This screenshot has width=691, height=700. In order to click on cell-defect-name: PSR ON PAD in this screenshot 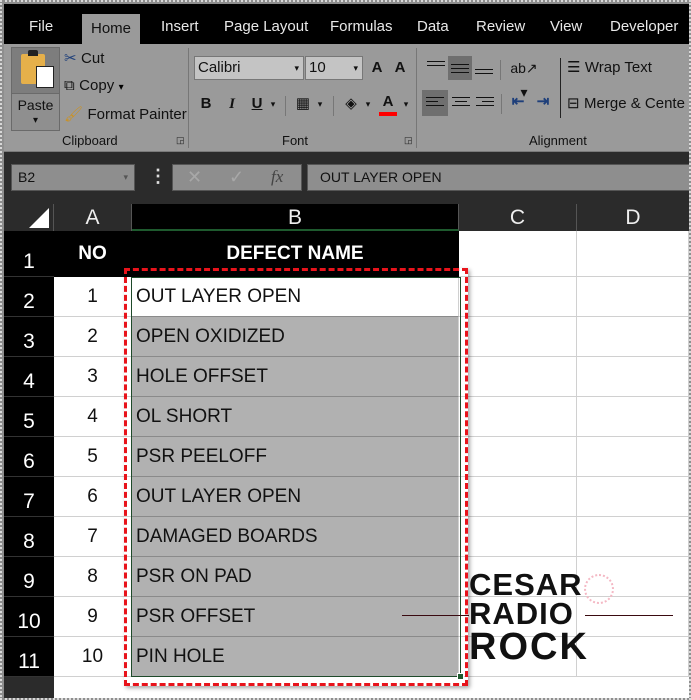, I will do `click(295, 577)`.